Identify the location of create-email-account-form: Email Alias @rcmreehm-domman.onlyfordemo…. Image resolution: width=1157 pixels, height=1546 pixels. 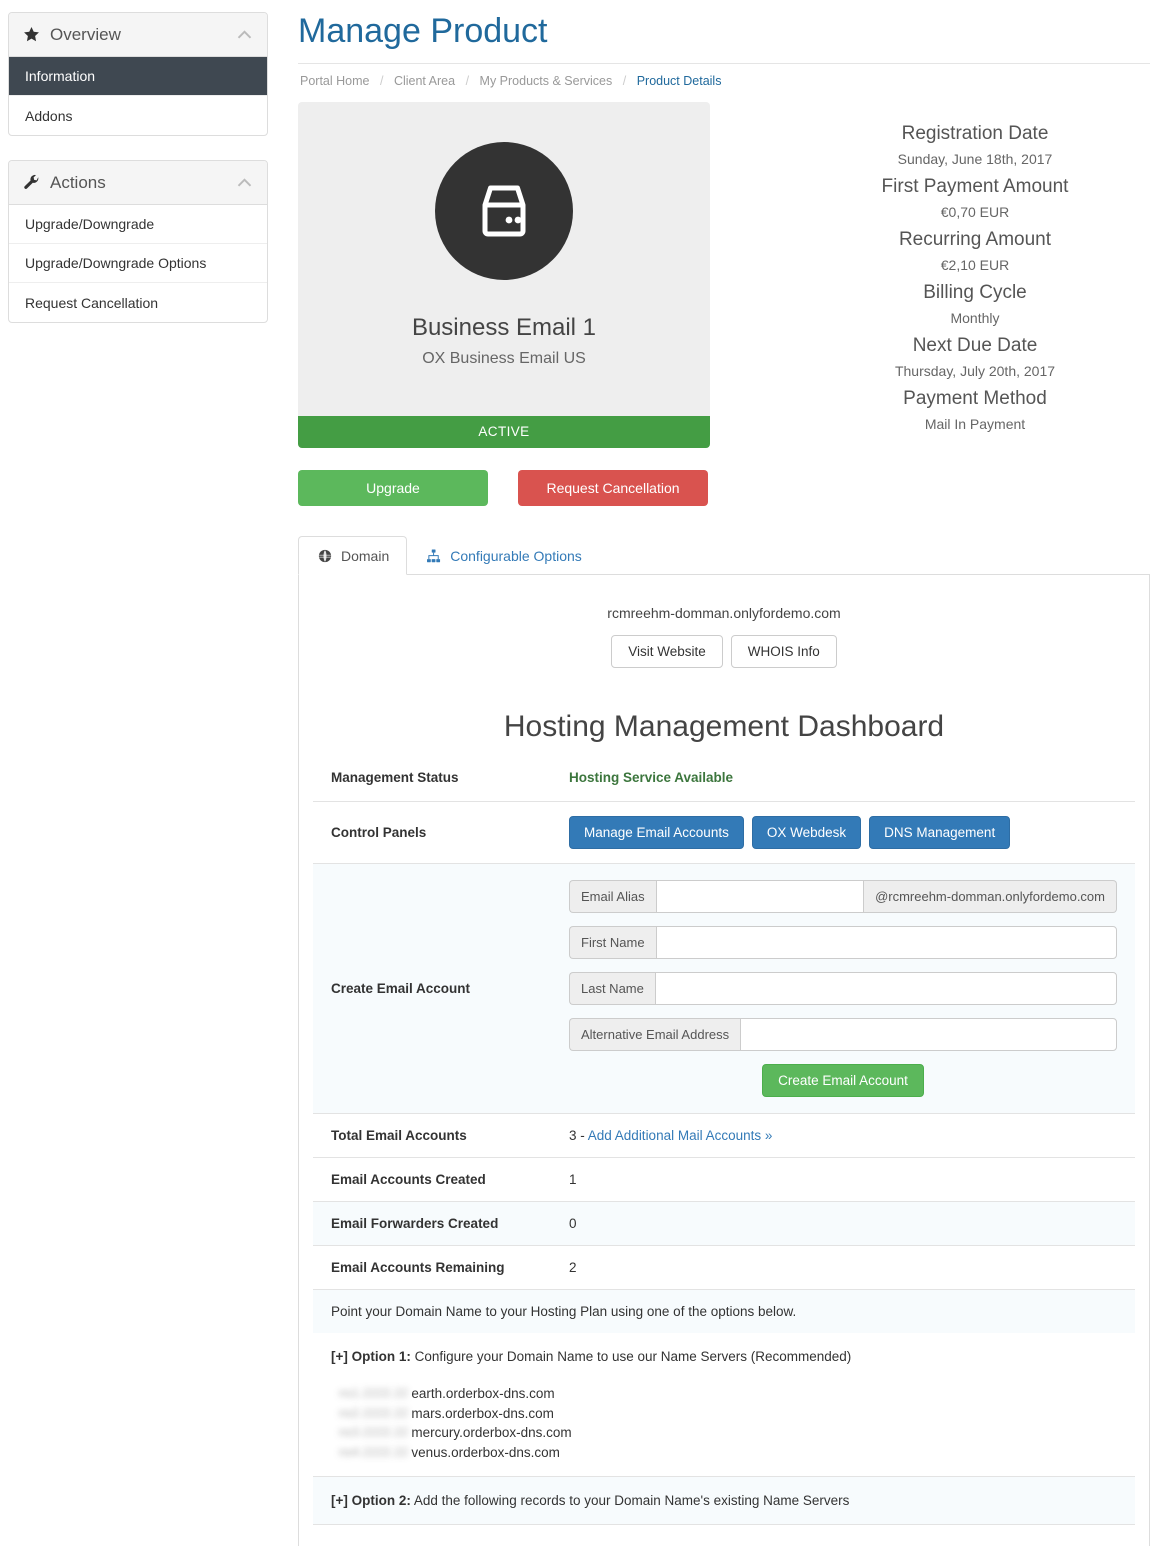
(843, 988).